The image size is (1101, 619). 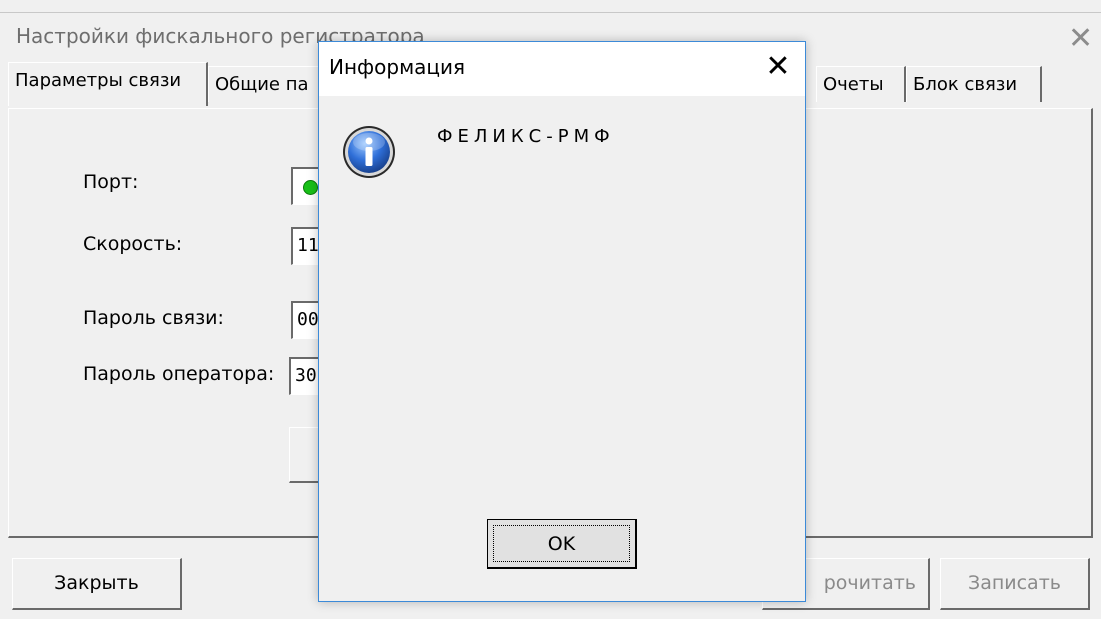 I want to click on top-divider, so click(x=550, y=12).